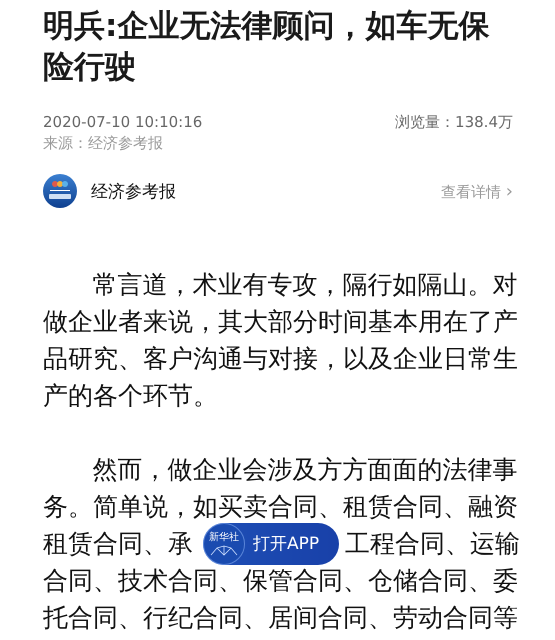  What do you see at coordinates (432, 544) in the screenshot?
I see `paragraph-line: 工程合同、运输` at bounding box center [432, 544].